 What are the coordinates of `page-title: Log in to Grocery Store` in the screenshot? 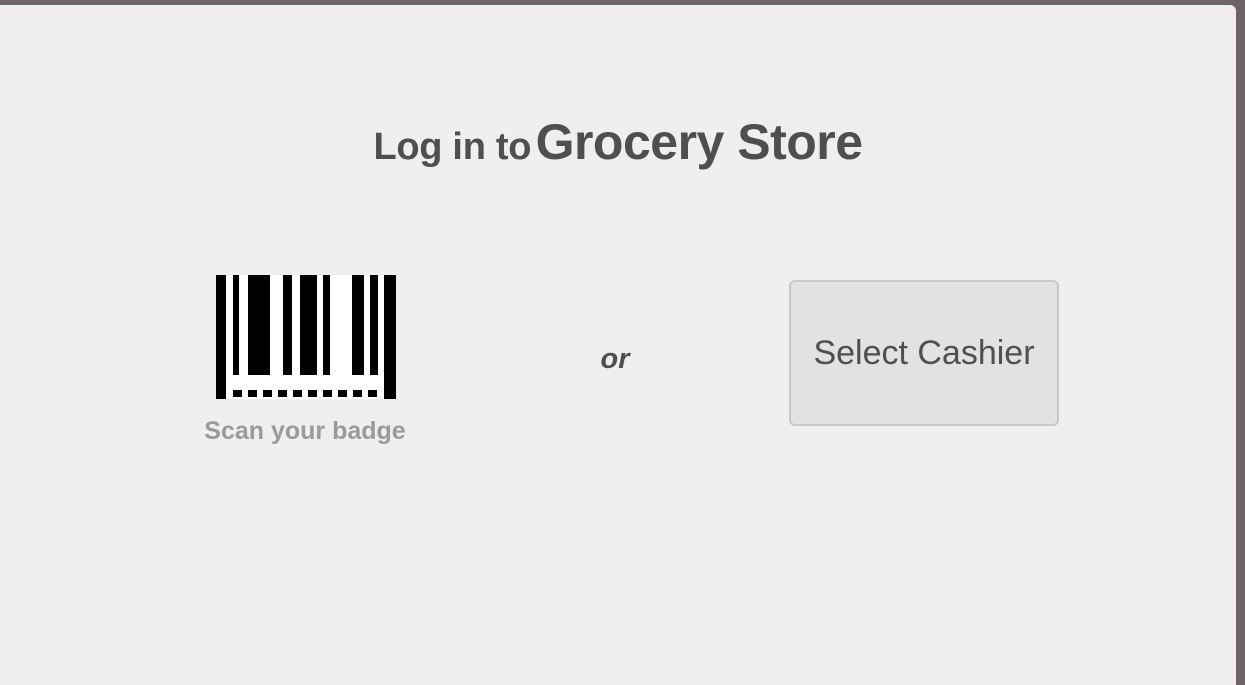 It's located at (618, 142).